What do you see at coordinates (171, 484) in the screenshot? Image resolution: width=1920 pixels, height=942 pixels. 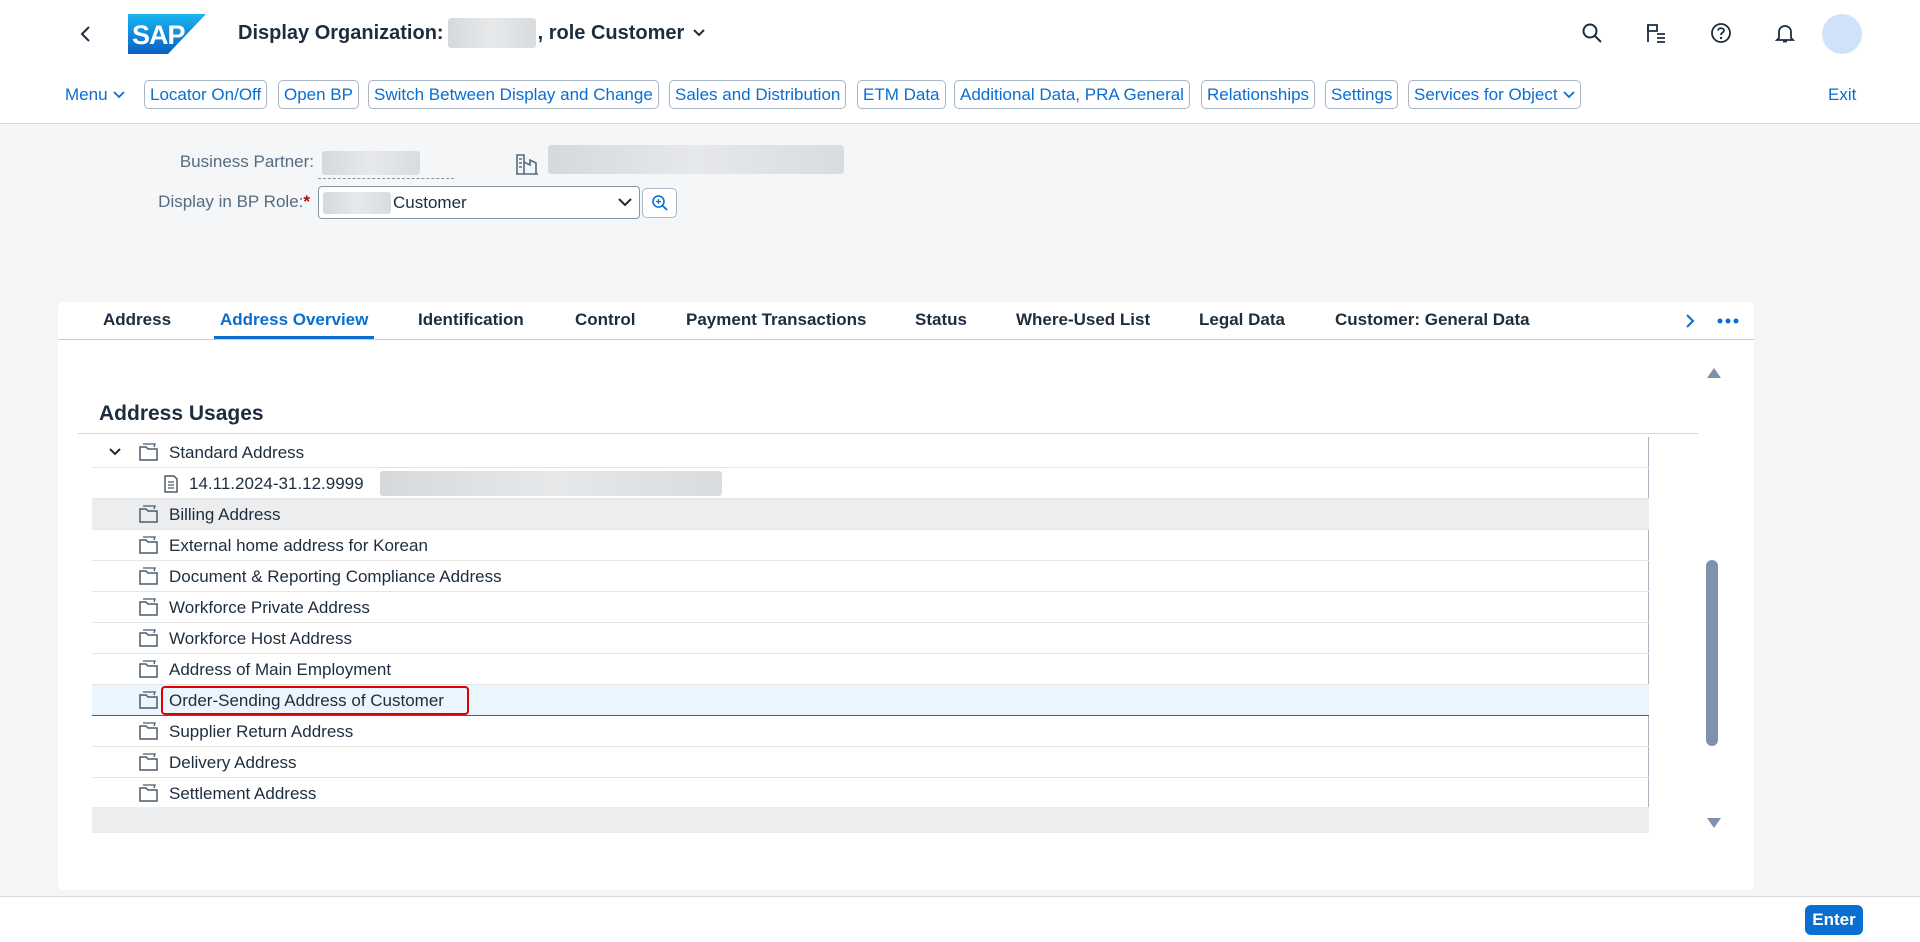 I see `document-icon` at bounding box center [171, 484].